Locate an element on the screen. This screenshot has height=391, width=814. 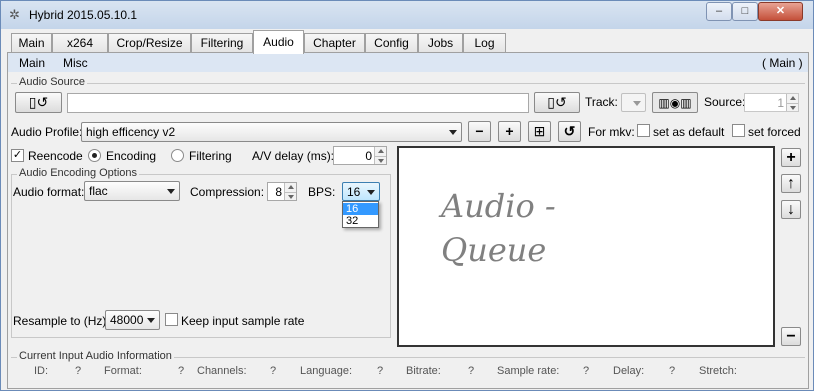
maximize-button: □ is located at coordinates (745, 11).